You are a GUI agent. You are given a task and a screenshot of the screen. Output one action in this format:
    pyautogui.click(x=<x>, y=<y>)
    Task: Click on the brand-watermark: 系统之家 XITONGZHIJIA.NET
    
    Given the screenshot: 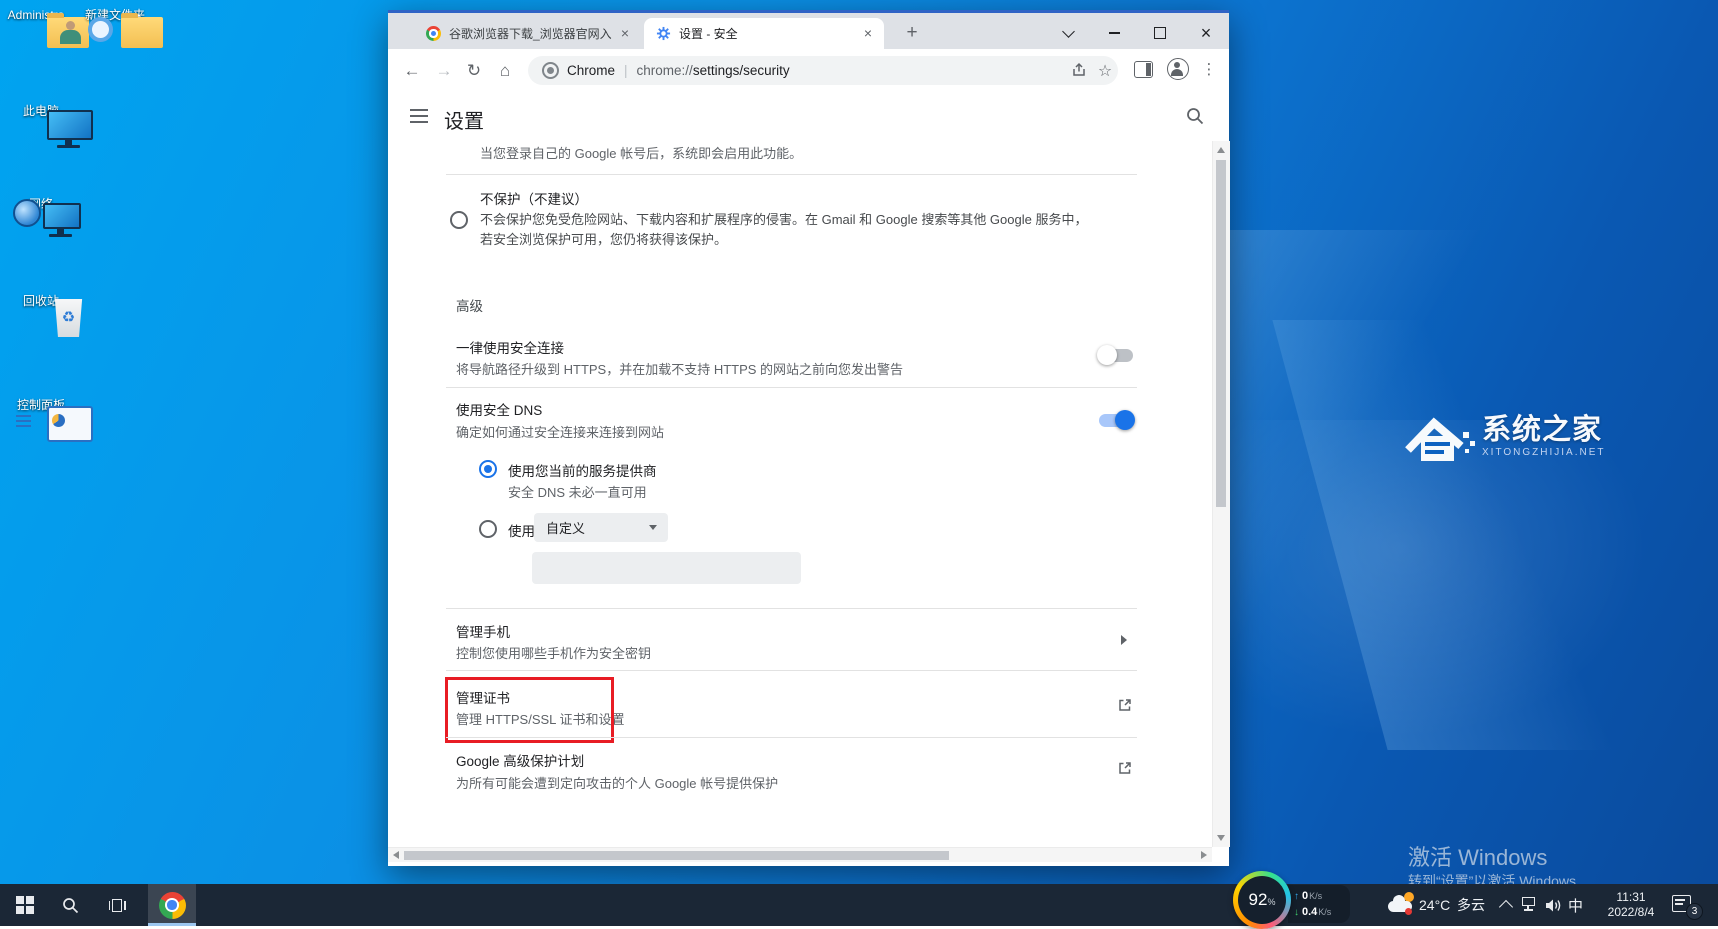 What is the action you would take?
    pyautogui.click(x=1505, y=440)
    